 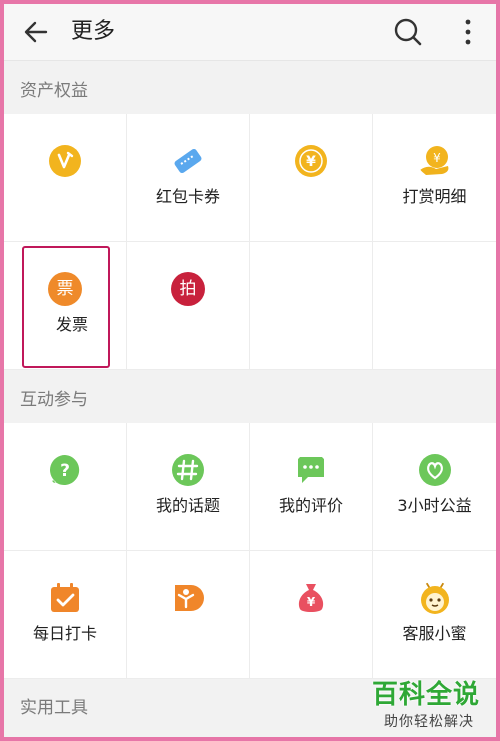 What do you see at coordinates (468, 32) in the screenshot?
I see `more-vertical-icon` at bounding box center [468, 32].